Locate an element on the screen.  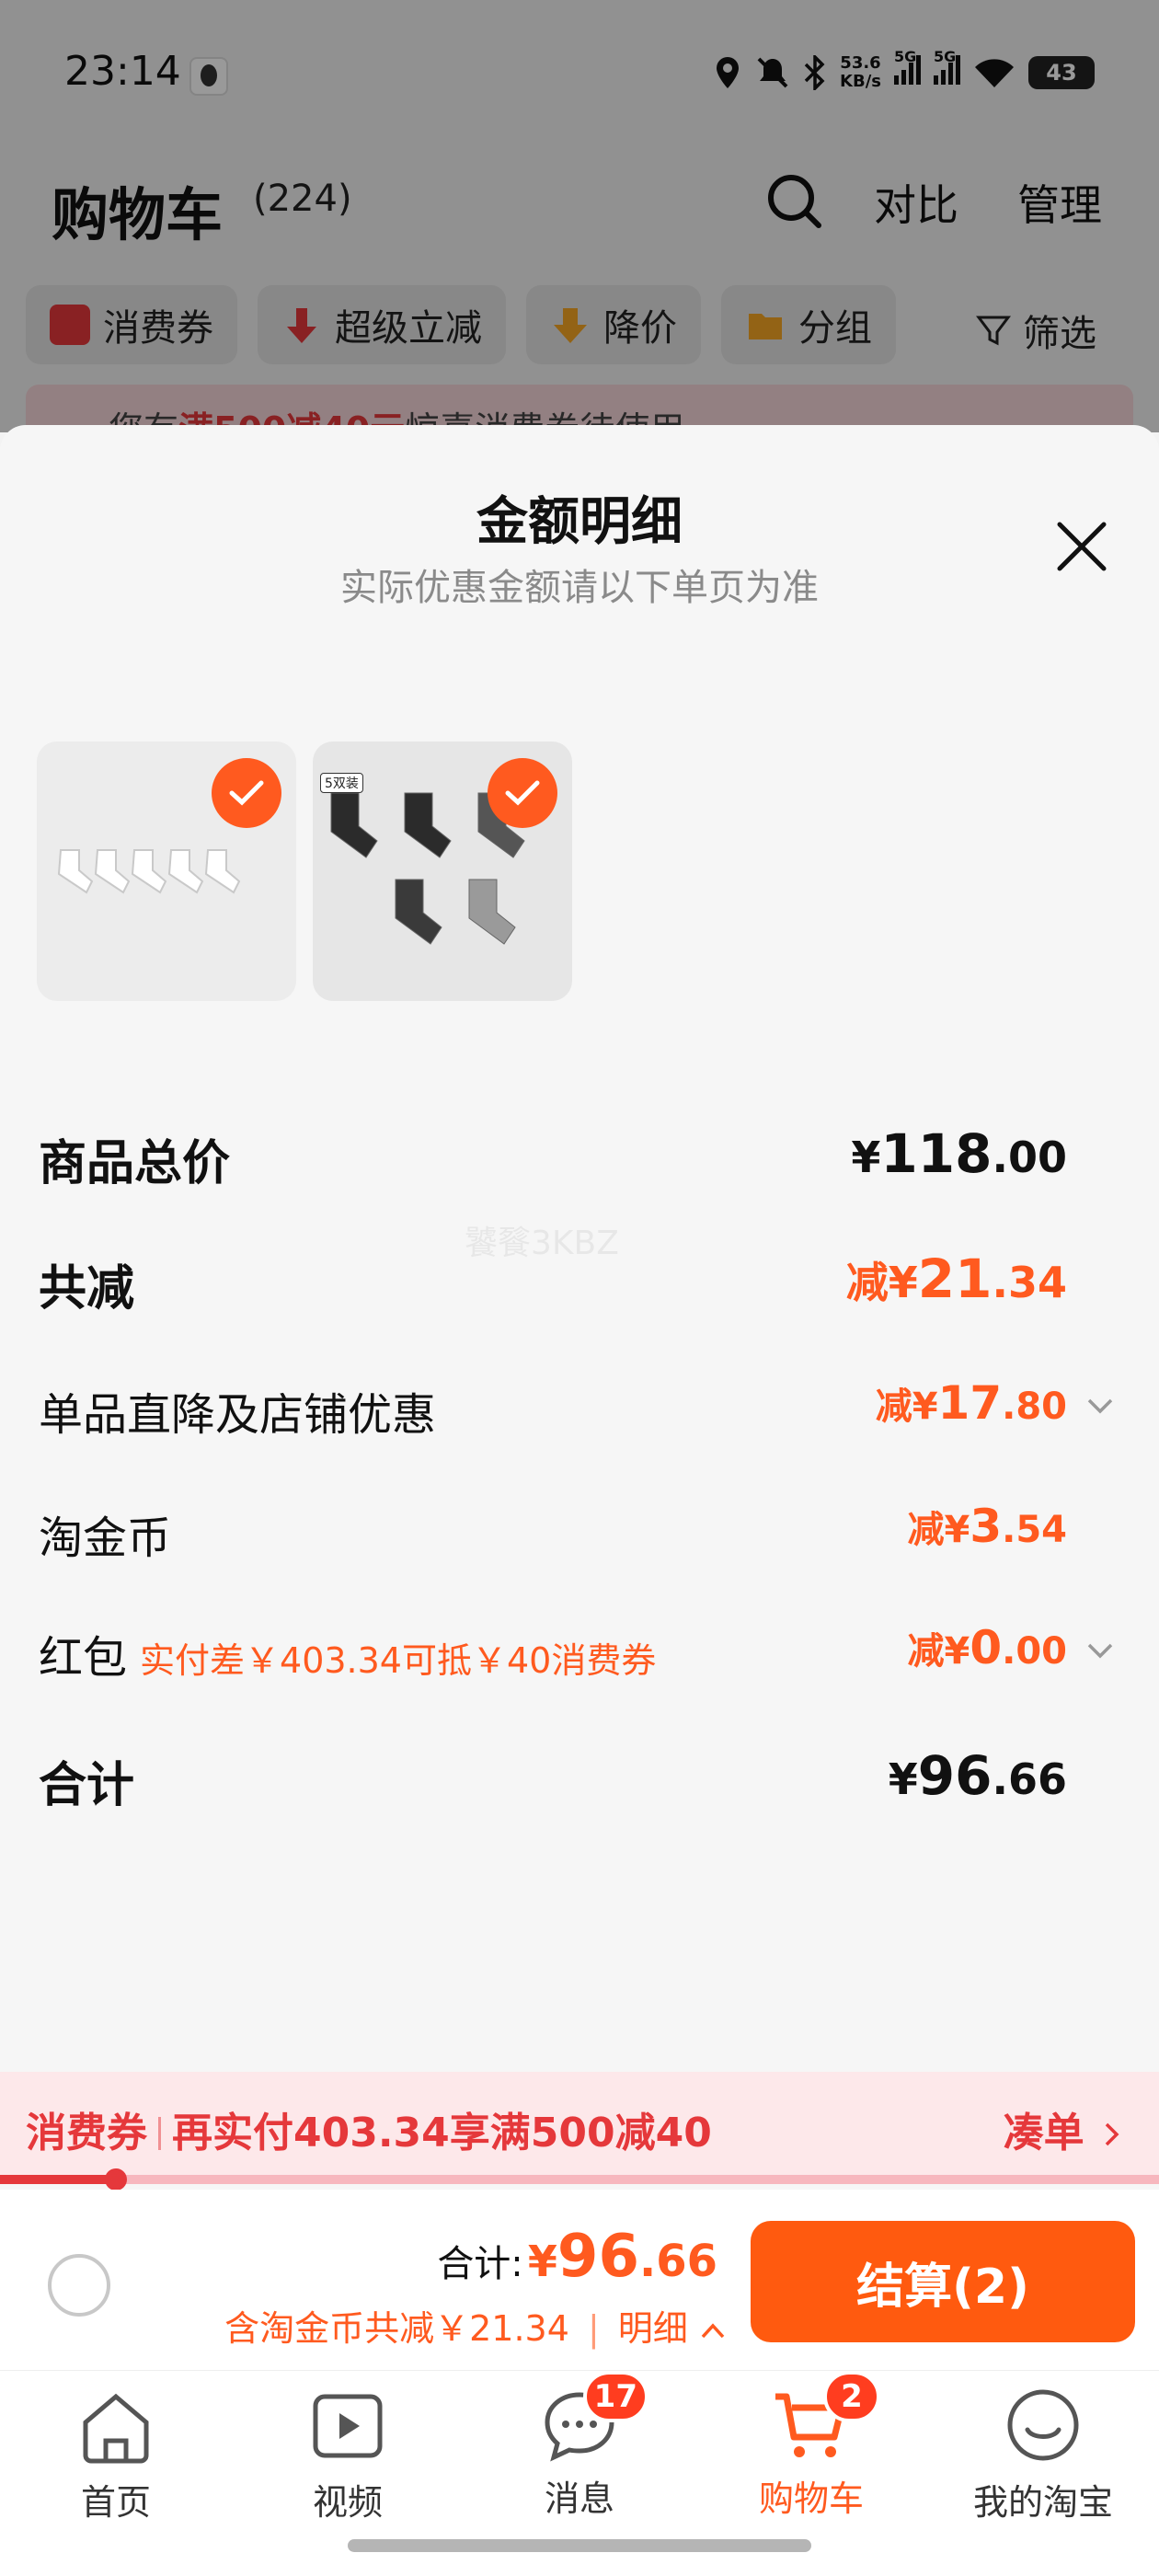
tab-cart: 2 购物车 is located at coordinates (811, 2446).